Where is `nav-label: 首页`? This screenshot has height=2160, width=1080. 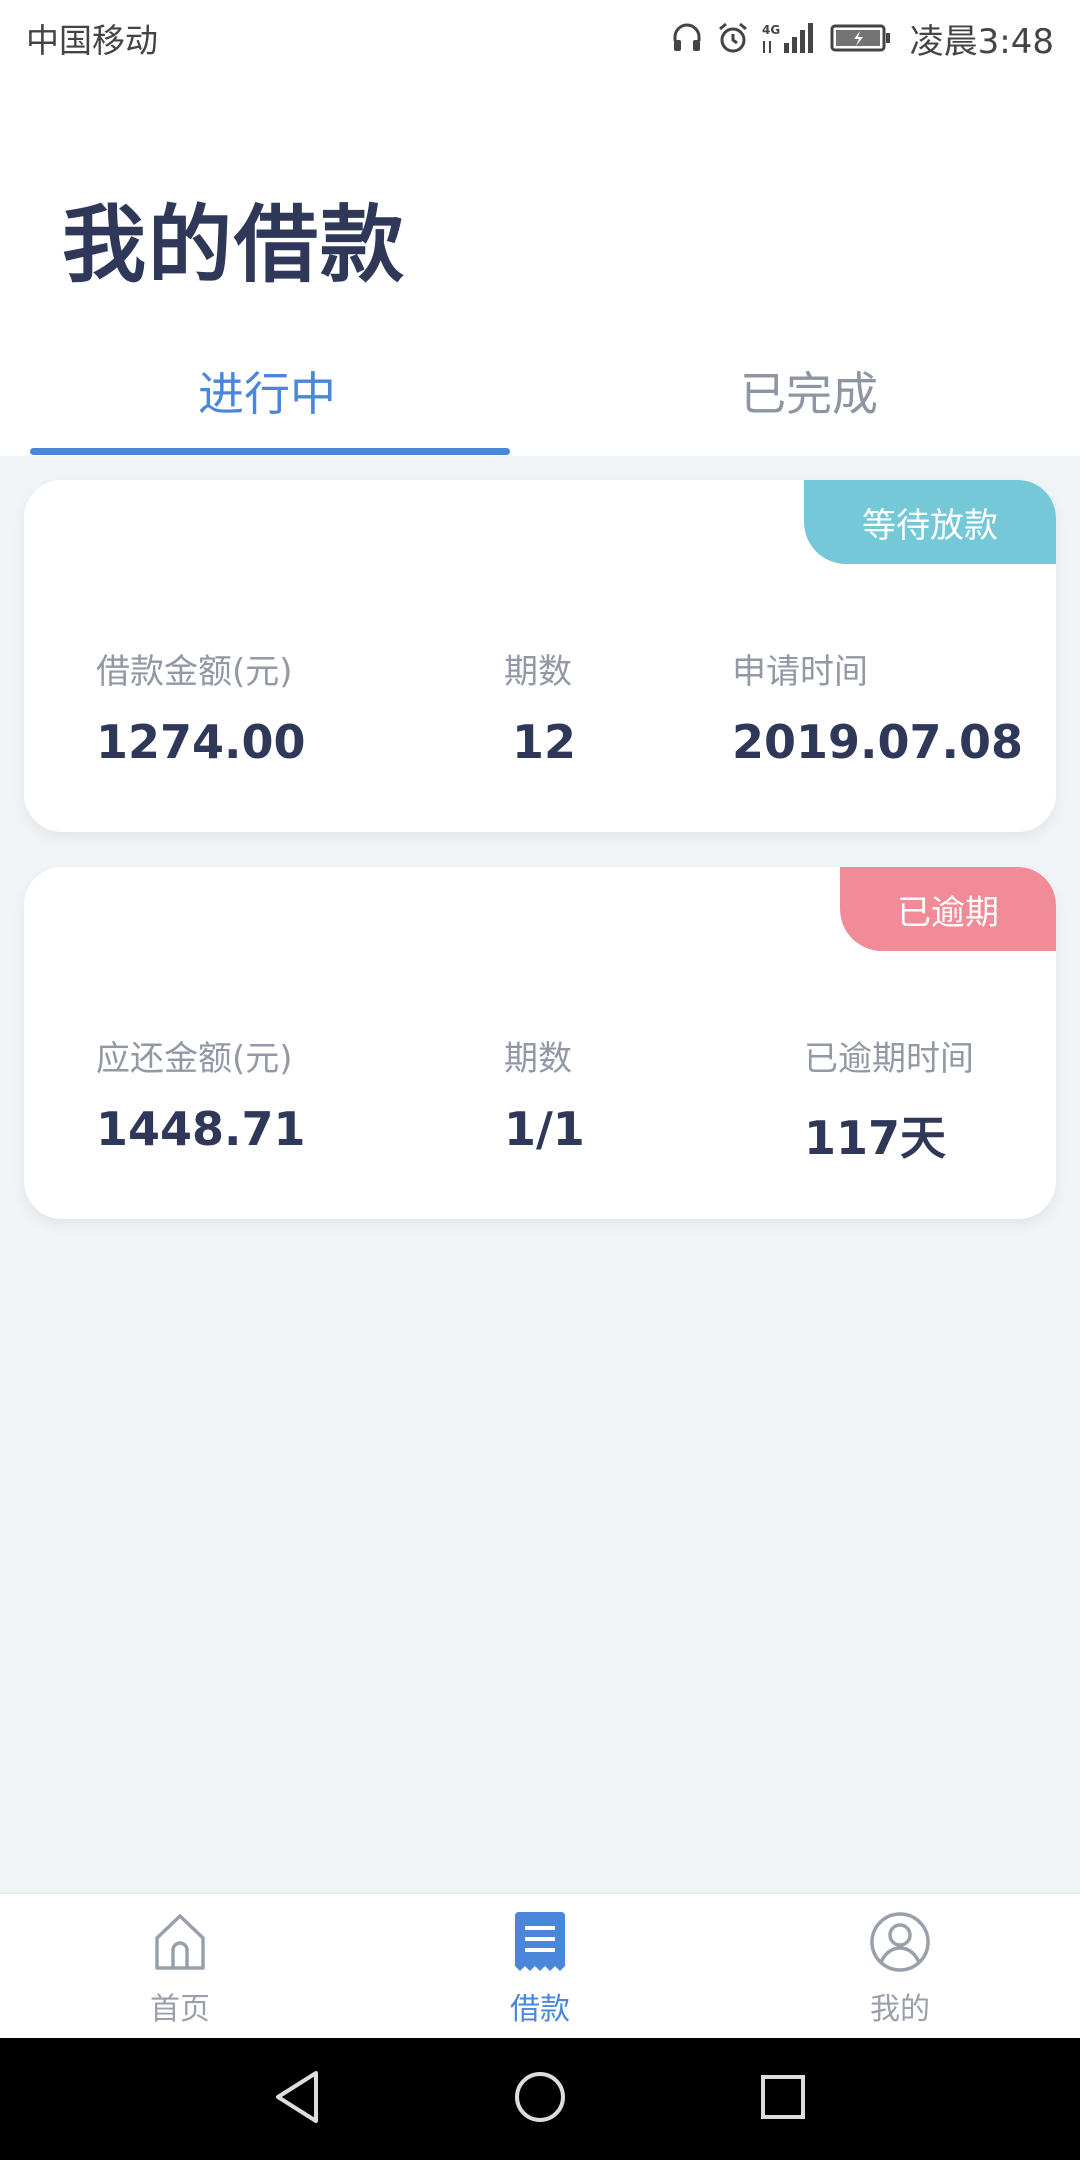 nav-label: 首页 is located at coordinates (180, 2009).